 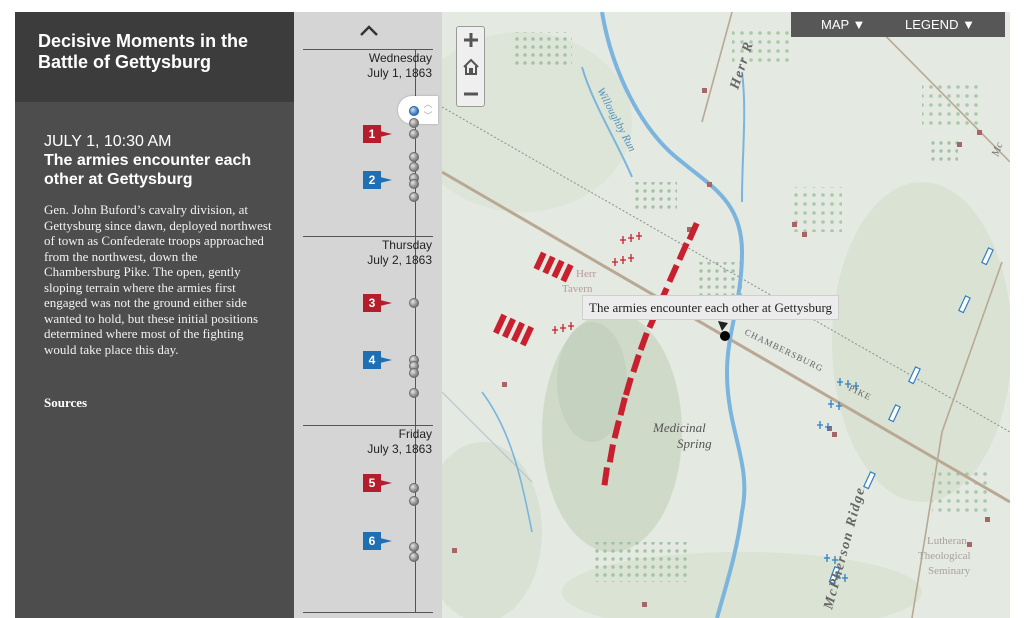 I want to click on legend-menu-button: LEGEND ▼, so click(x=940, y=24).